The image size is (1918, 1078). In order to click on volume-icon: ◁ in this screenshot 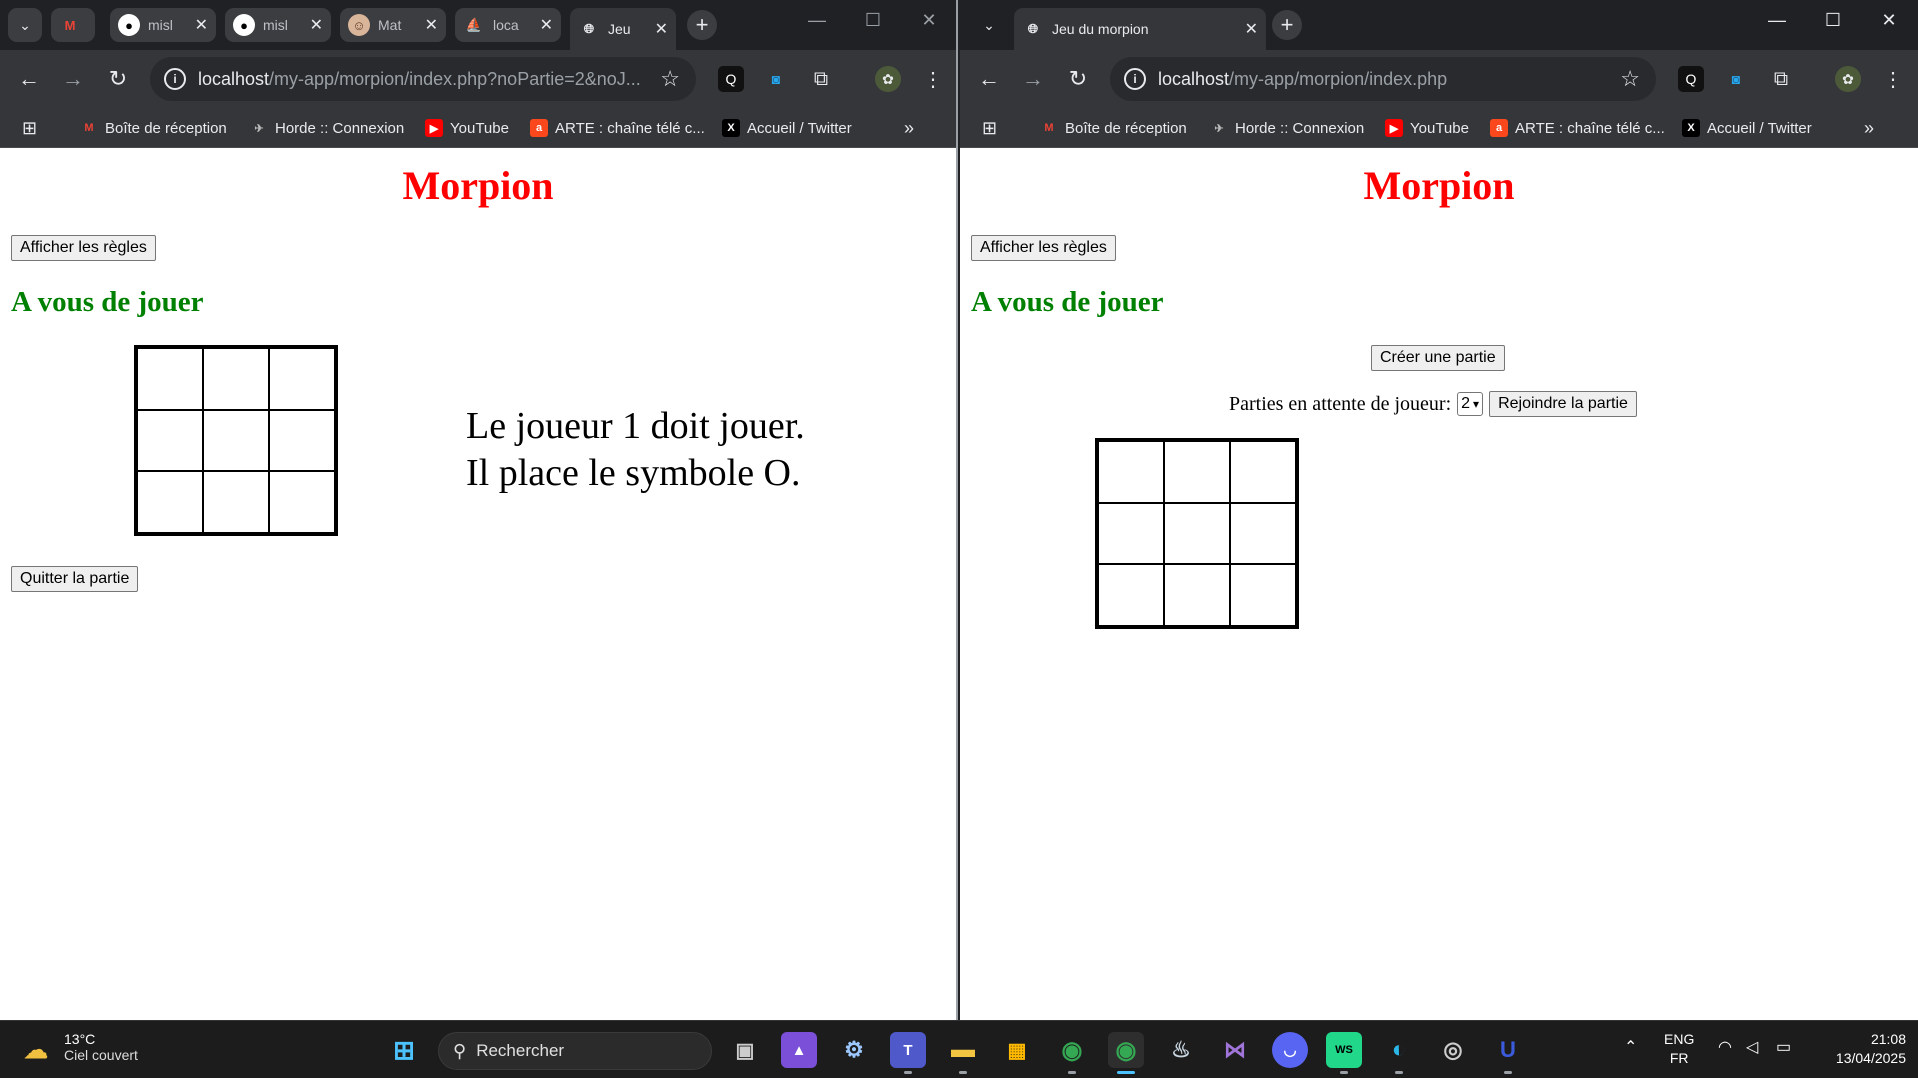, I will do `click(1752, 1047)`.